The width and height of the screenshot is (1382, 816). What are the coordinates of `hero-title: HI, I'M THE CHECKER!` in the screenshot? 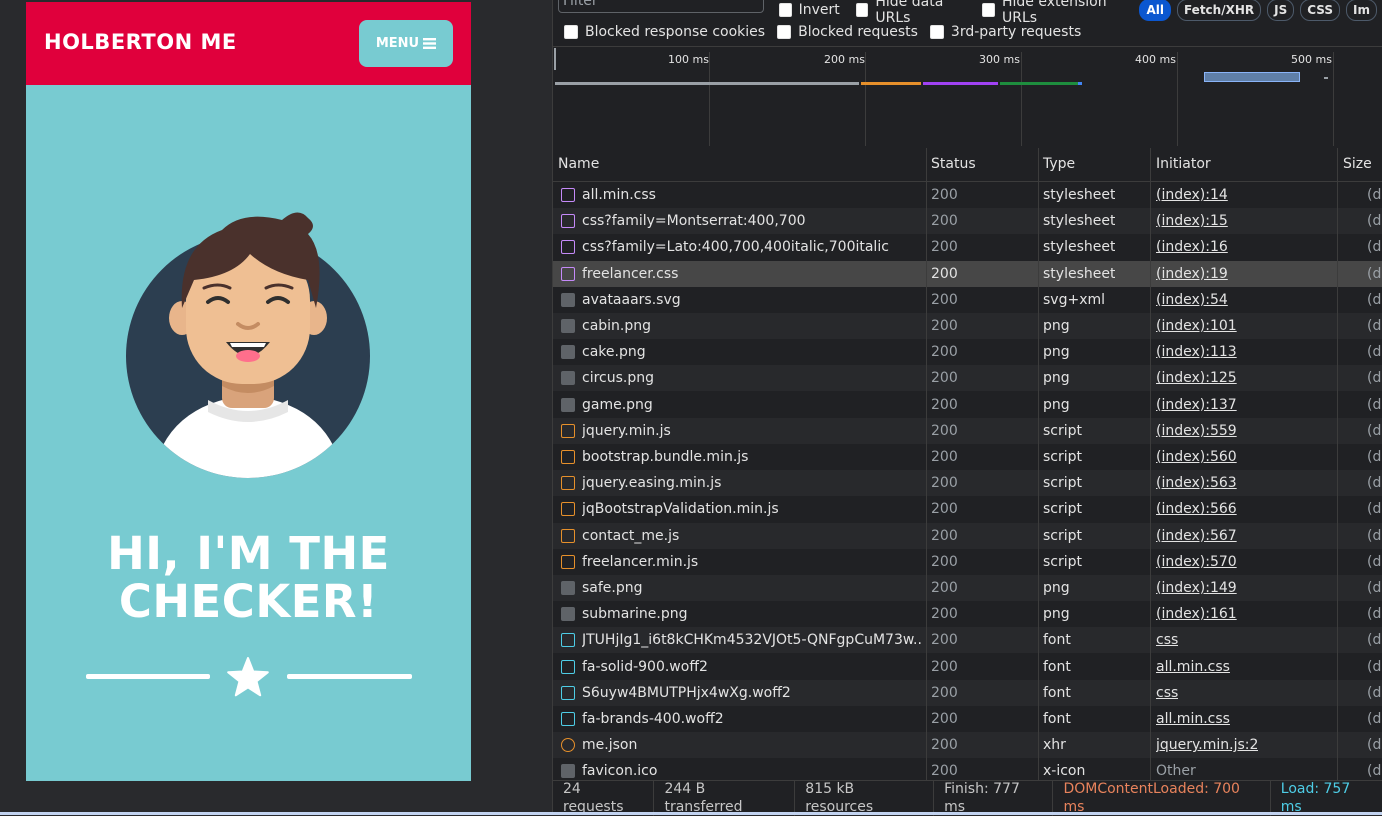 It's located at (248, 578).